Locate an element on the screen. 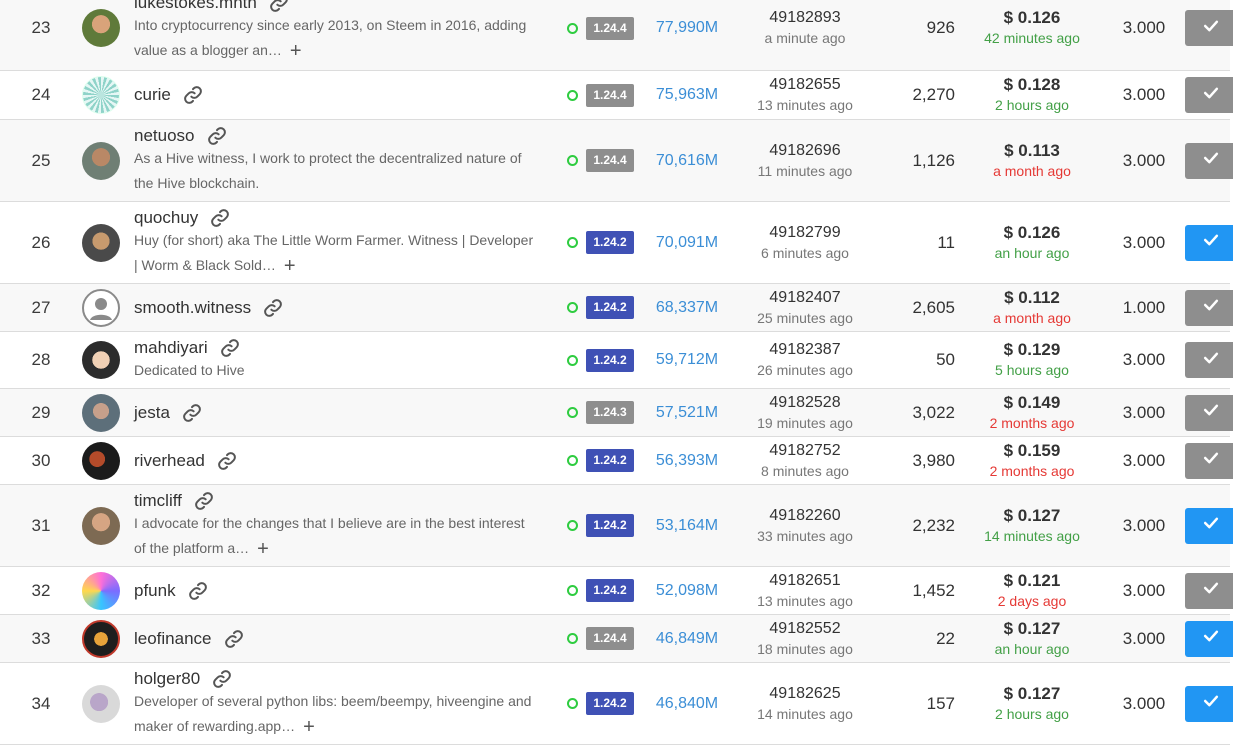  votes-link: 77,990M is located at coordinates (687, 28).